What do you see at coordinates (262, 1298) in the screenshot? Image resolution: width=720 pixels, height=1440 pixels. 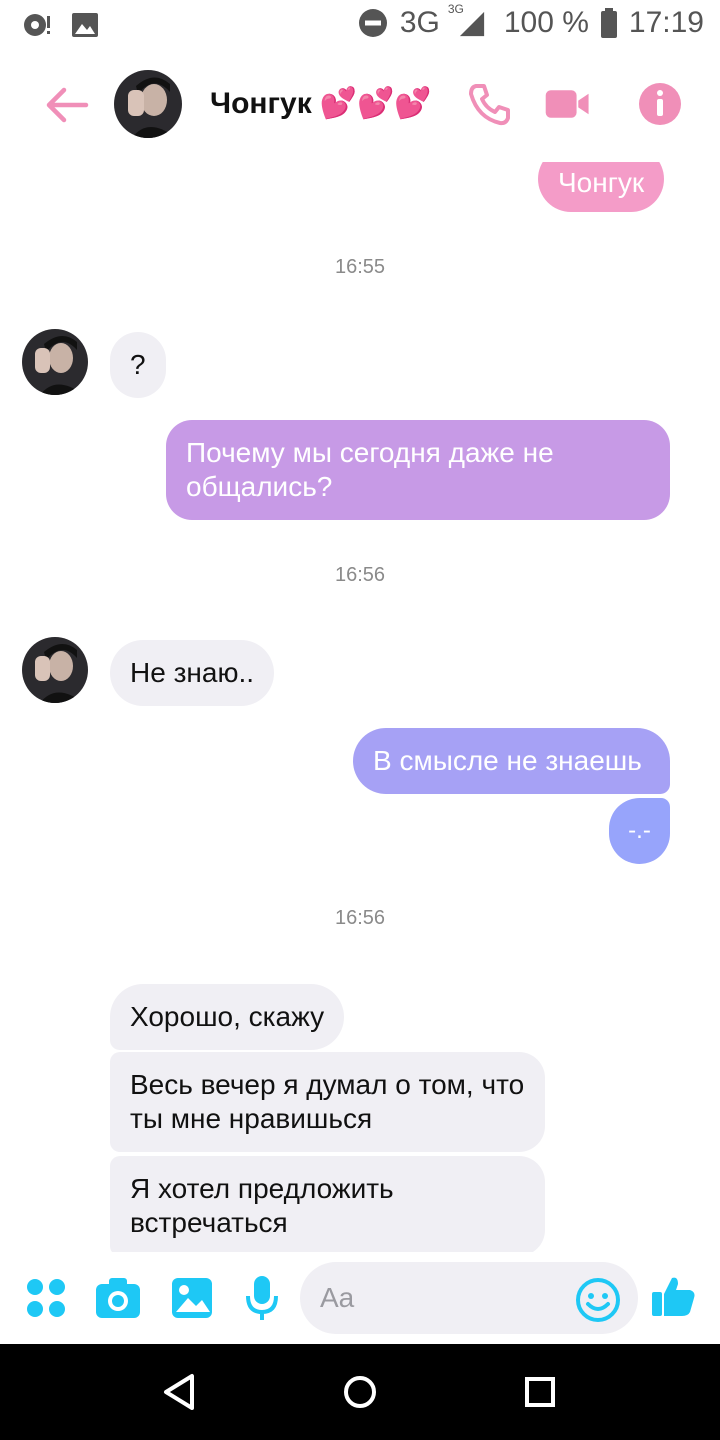 I see `microphone-icon` at bounding box center [262, 1298].